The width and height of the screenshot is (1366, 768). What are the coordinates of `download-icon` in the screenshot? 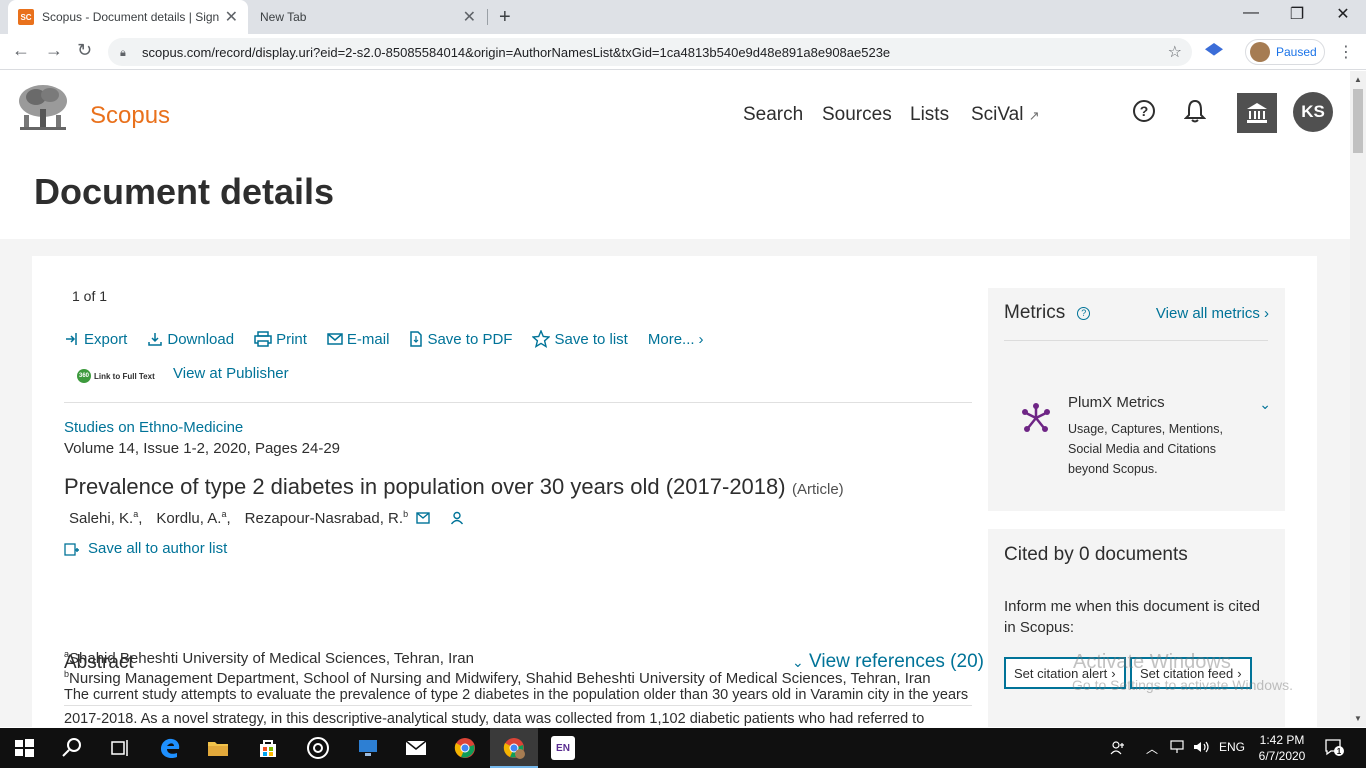 It's located at (155, 339).